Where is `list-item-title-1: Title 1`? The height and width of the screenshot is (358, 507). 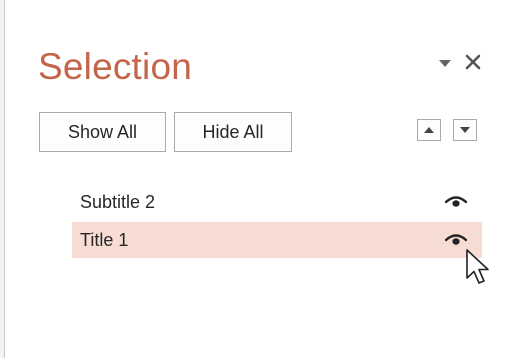
list-item-title-1: Title 1 is located at coordinates (277, 240).